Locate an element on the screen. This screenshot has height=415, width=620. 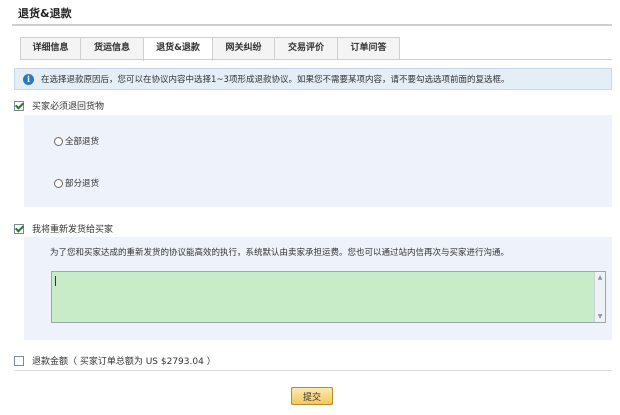
page-title: 退货&退款 is located at coordinates (45, 13).